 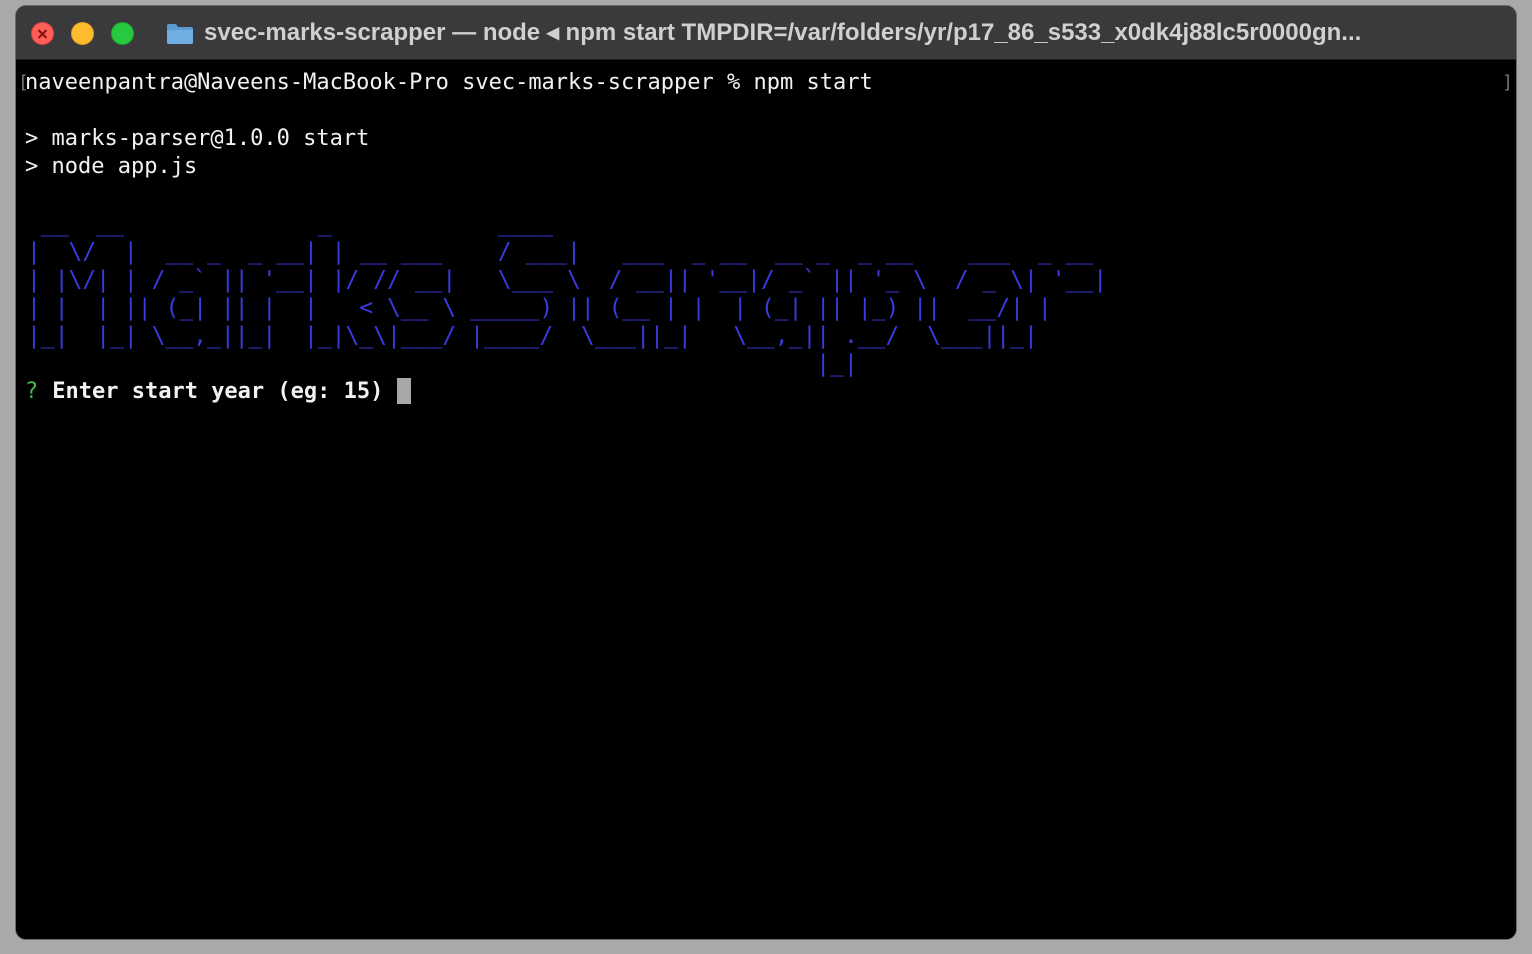 I want to click on close-icon, so click(x=42, y=33).